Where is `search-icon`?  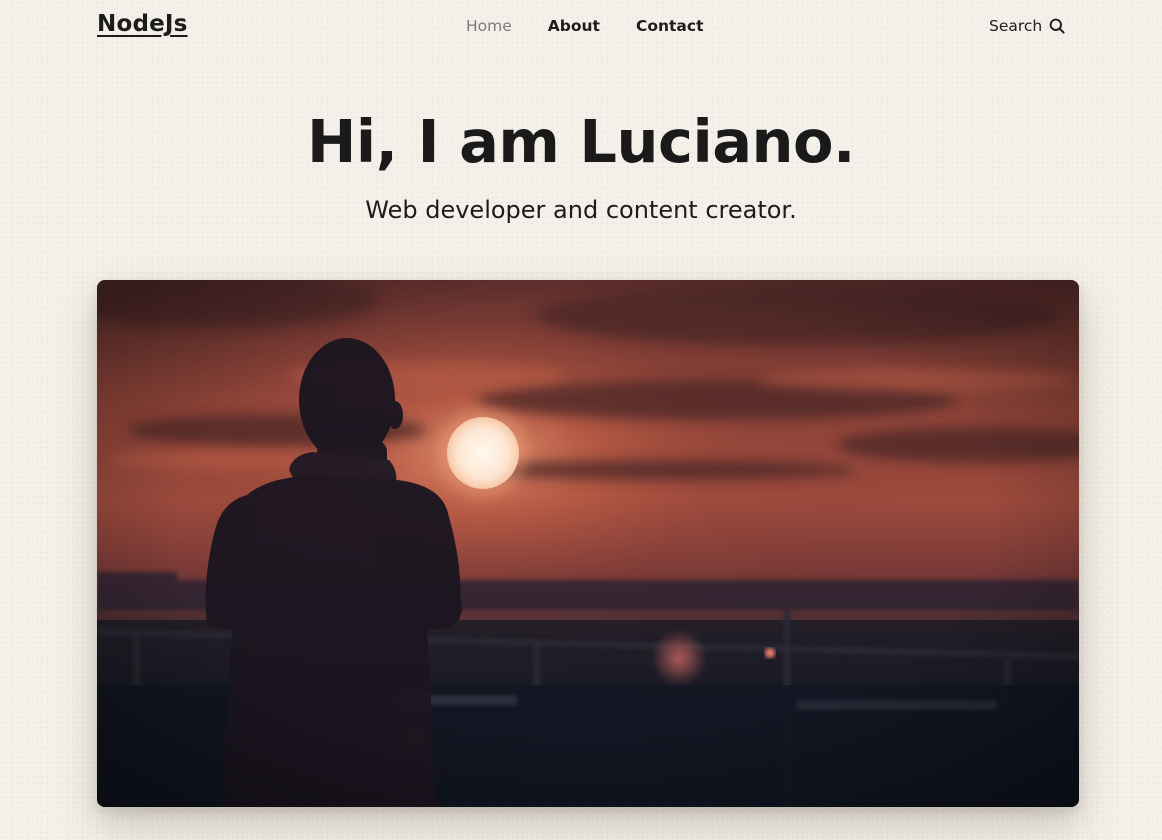 search-icon is located at coordinates (1057, 26).